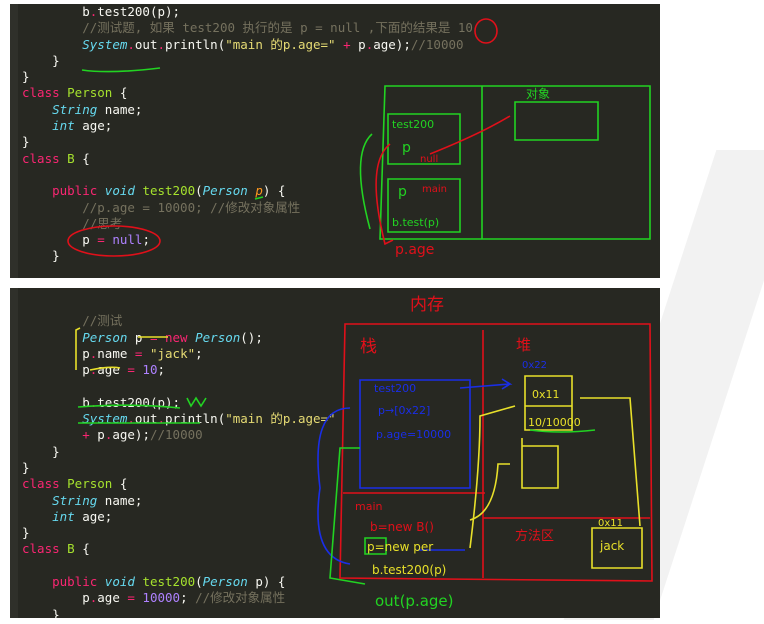  I want to click on annotation-b-new: b=new B(), so click(402, 527).